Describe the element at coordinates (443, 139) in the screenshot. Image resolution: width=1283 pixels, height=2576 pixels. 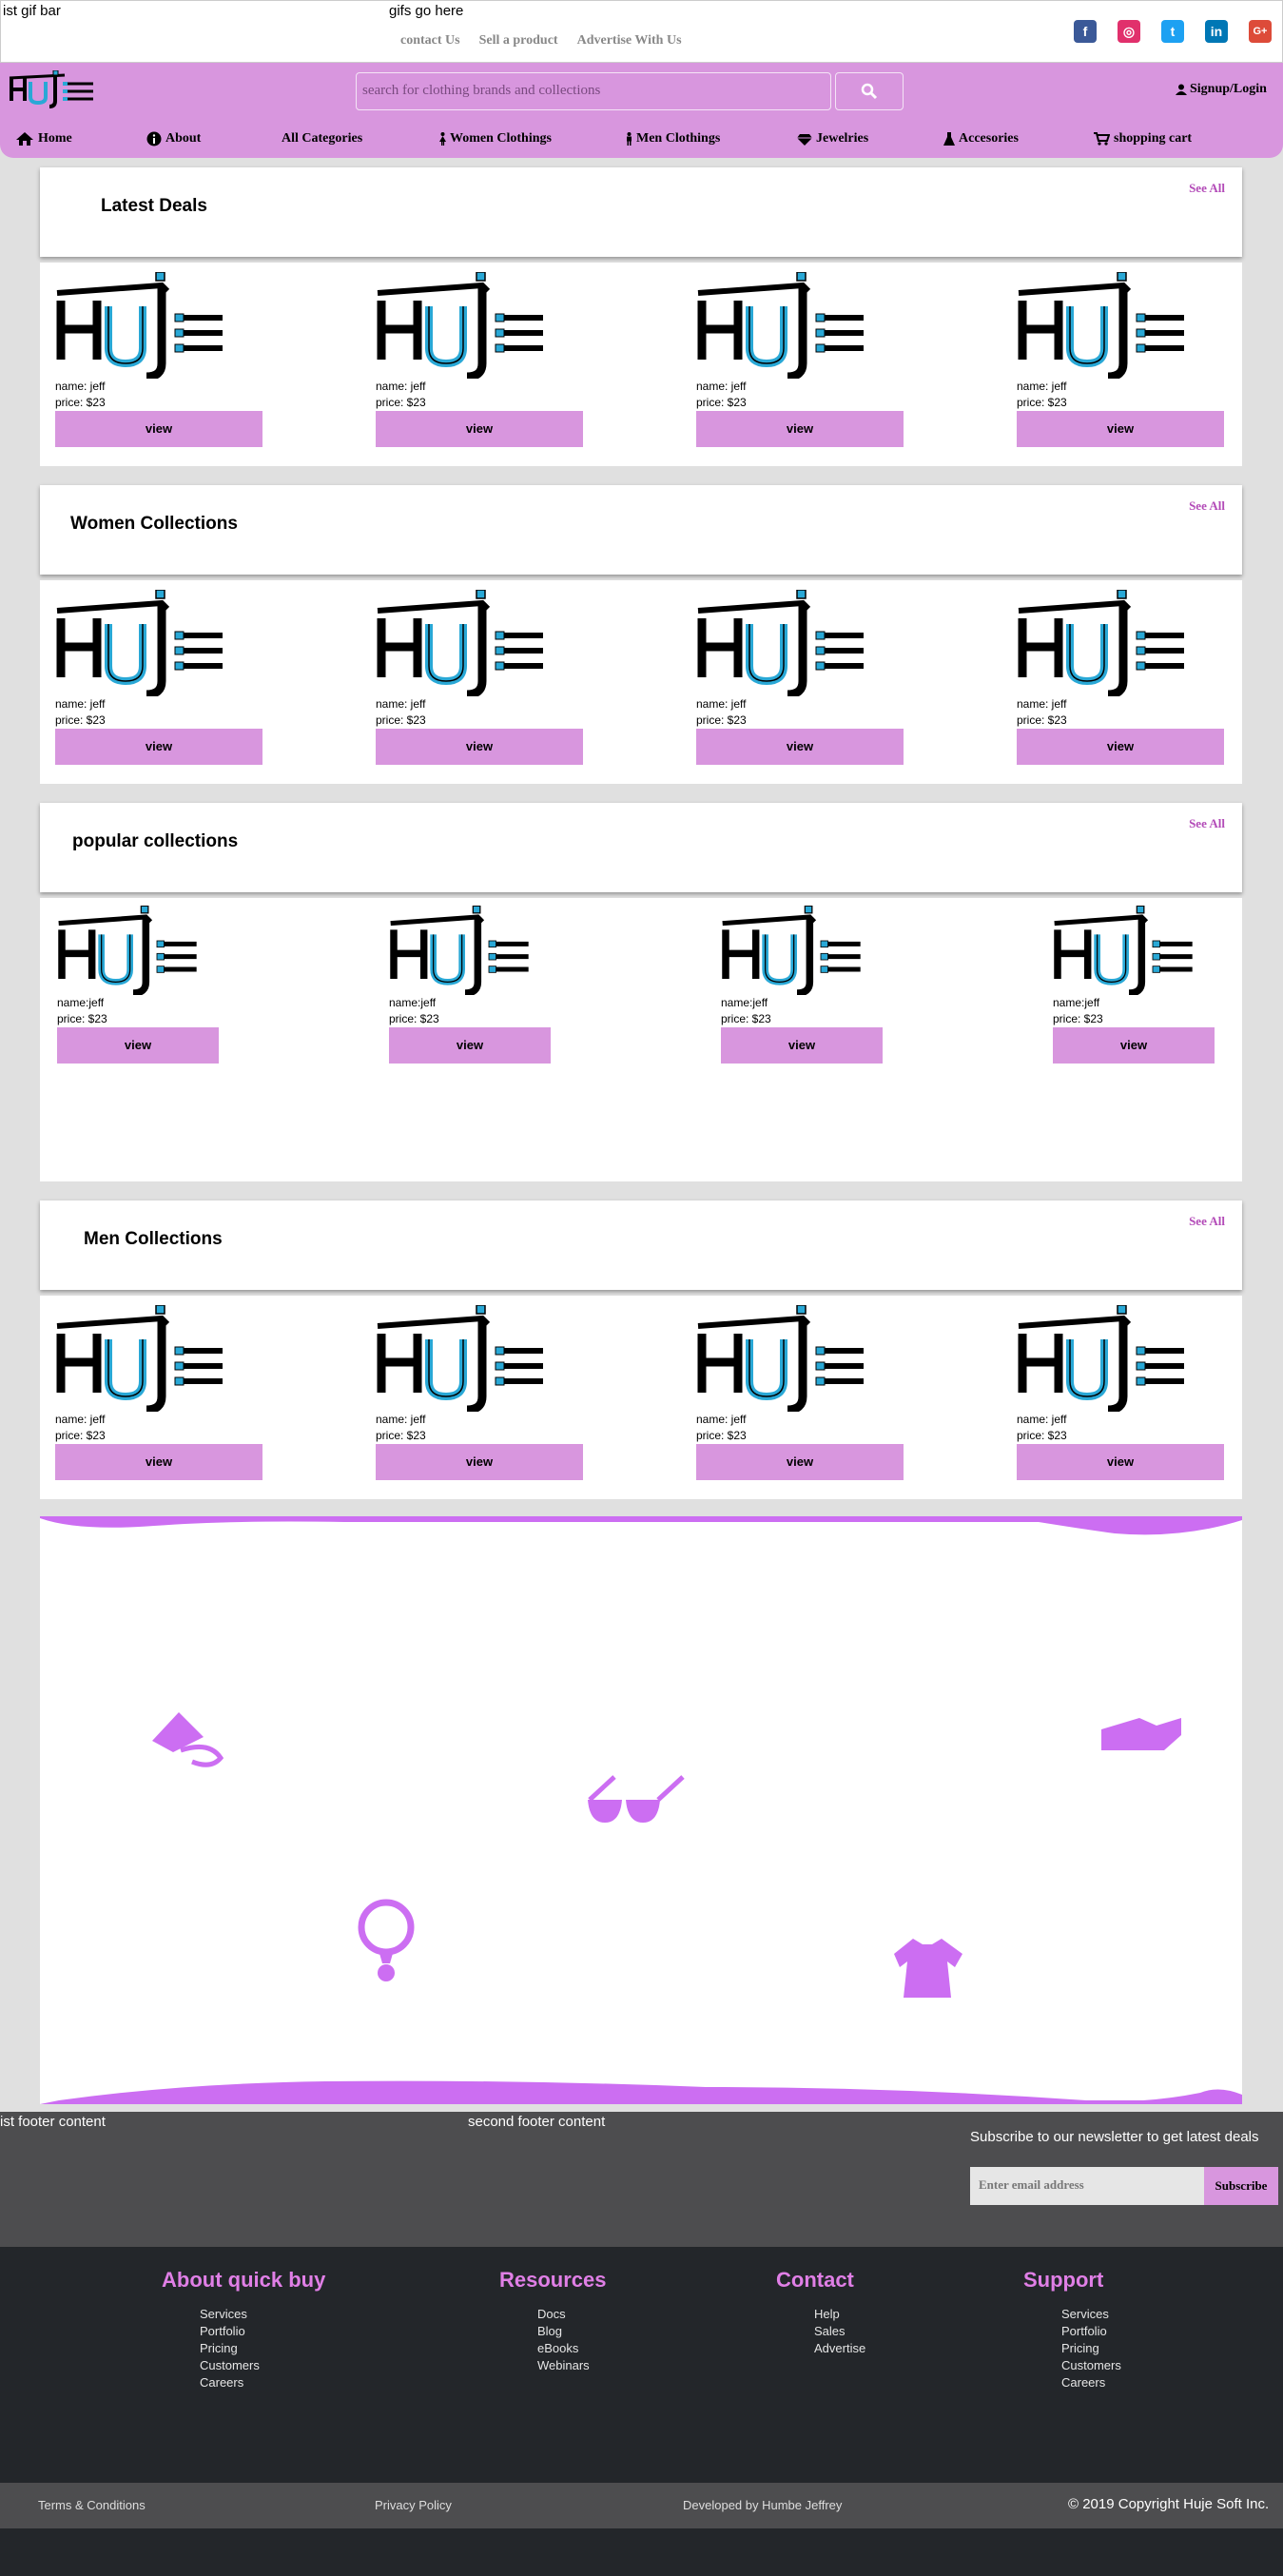
I see `female-icon` at that location.